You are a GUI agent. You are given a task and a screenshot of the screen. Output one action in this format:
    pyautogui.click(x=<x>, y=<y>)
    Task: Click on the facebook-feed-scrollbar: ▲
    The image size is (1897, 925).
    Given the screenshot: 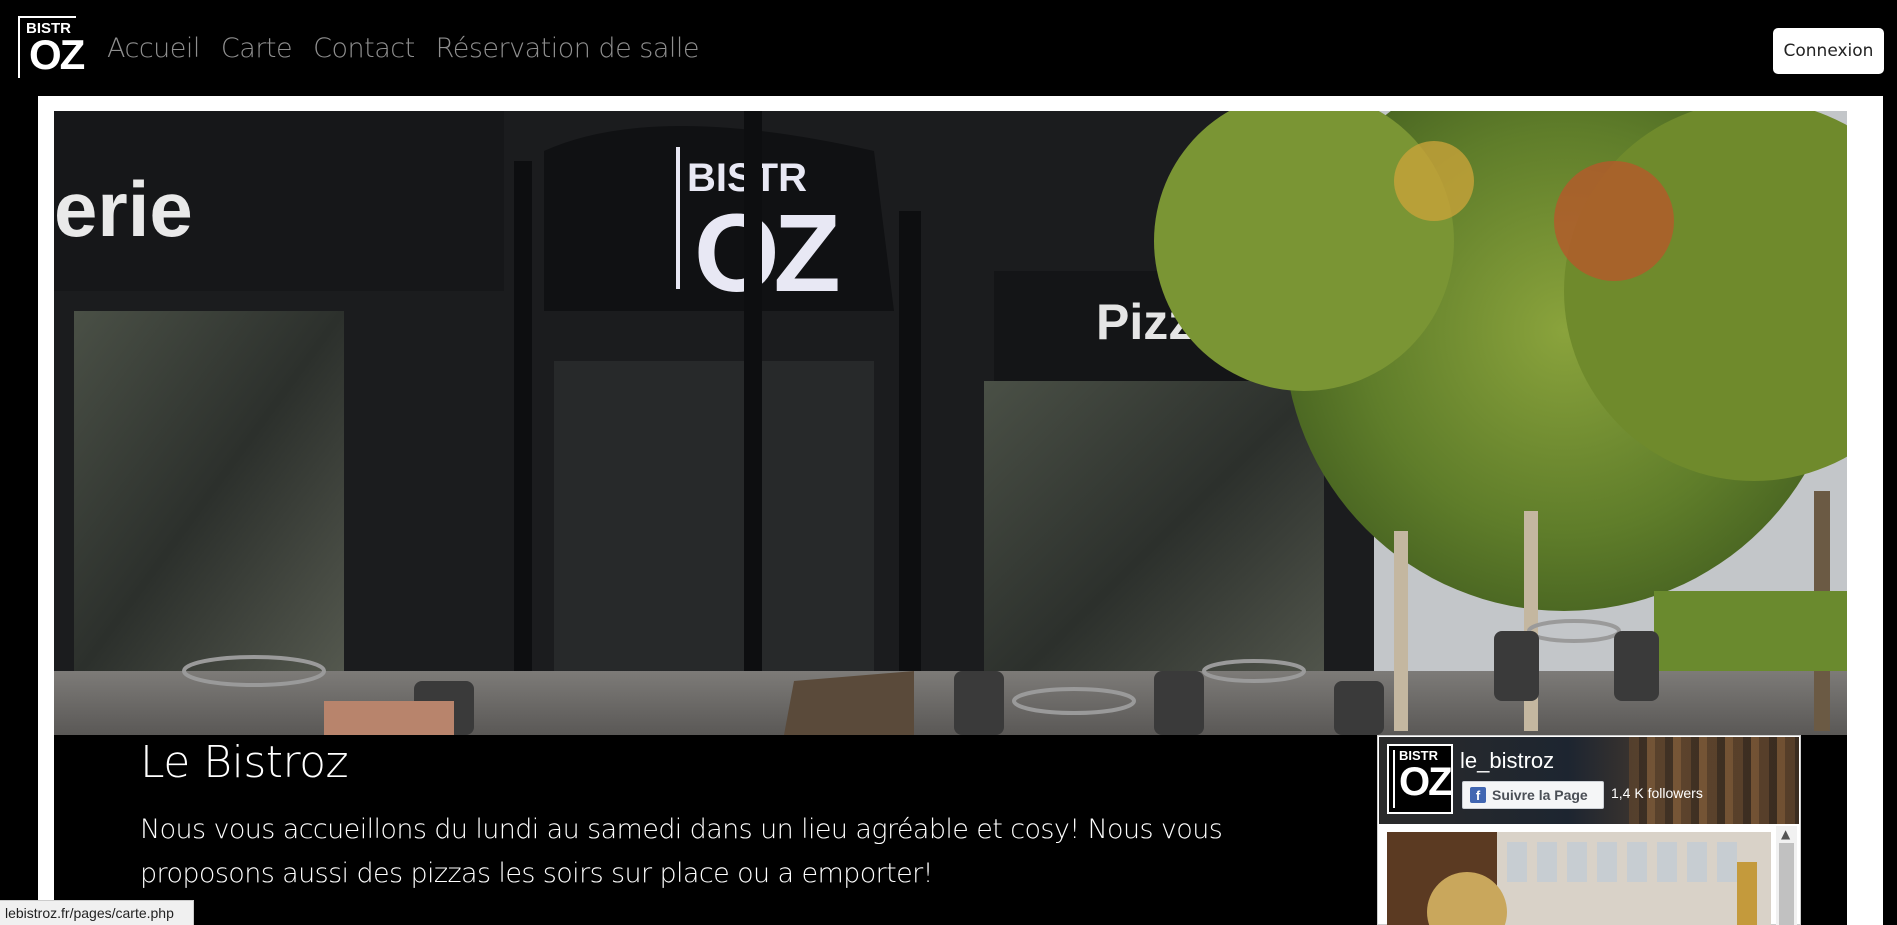 What is the action you would take?
    pyautogui.click(x=1786, y=875)
    